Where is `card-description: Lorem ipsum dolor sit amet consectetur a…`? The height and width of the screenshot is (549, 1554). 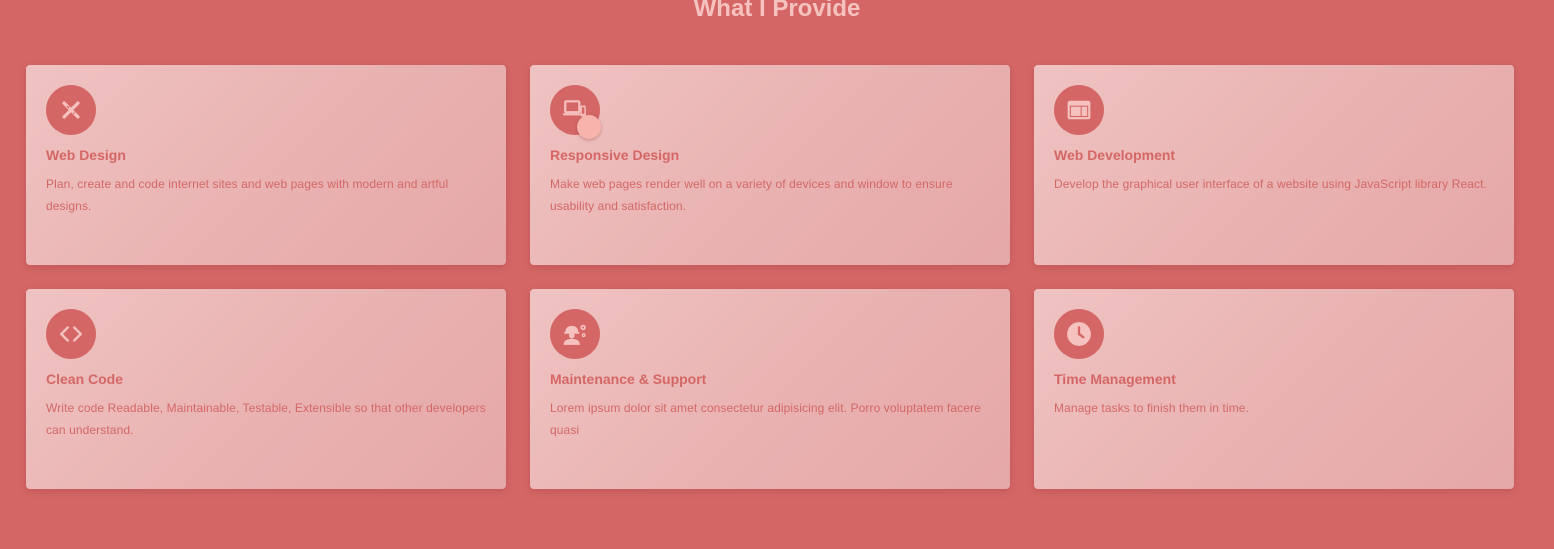
card-description: Lorem ipsum dolor sit amet consectetur a… is located at coordinates (765, 419).